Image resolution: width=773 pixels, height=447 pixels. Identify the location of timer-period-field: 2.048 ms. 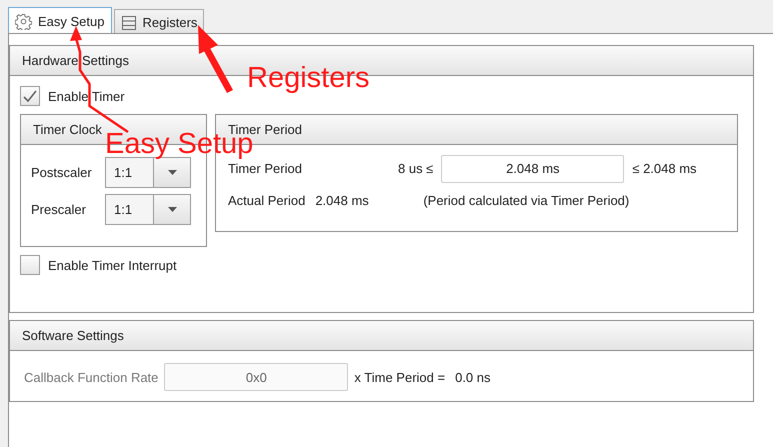
(532, 168).